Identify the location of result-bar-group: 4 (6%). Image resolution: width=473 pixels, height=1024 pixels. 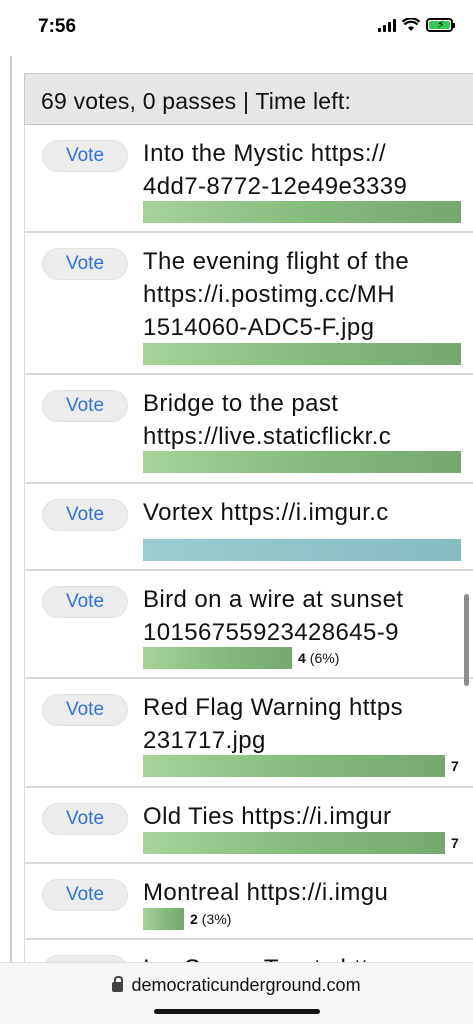
(241, 658).